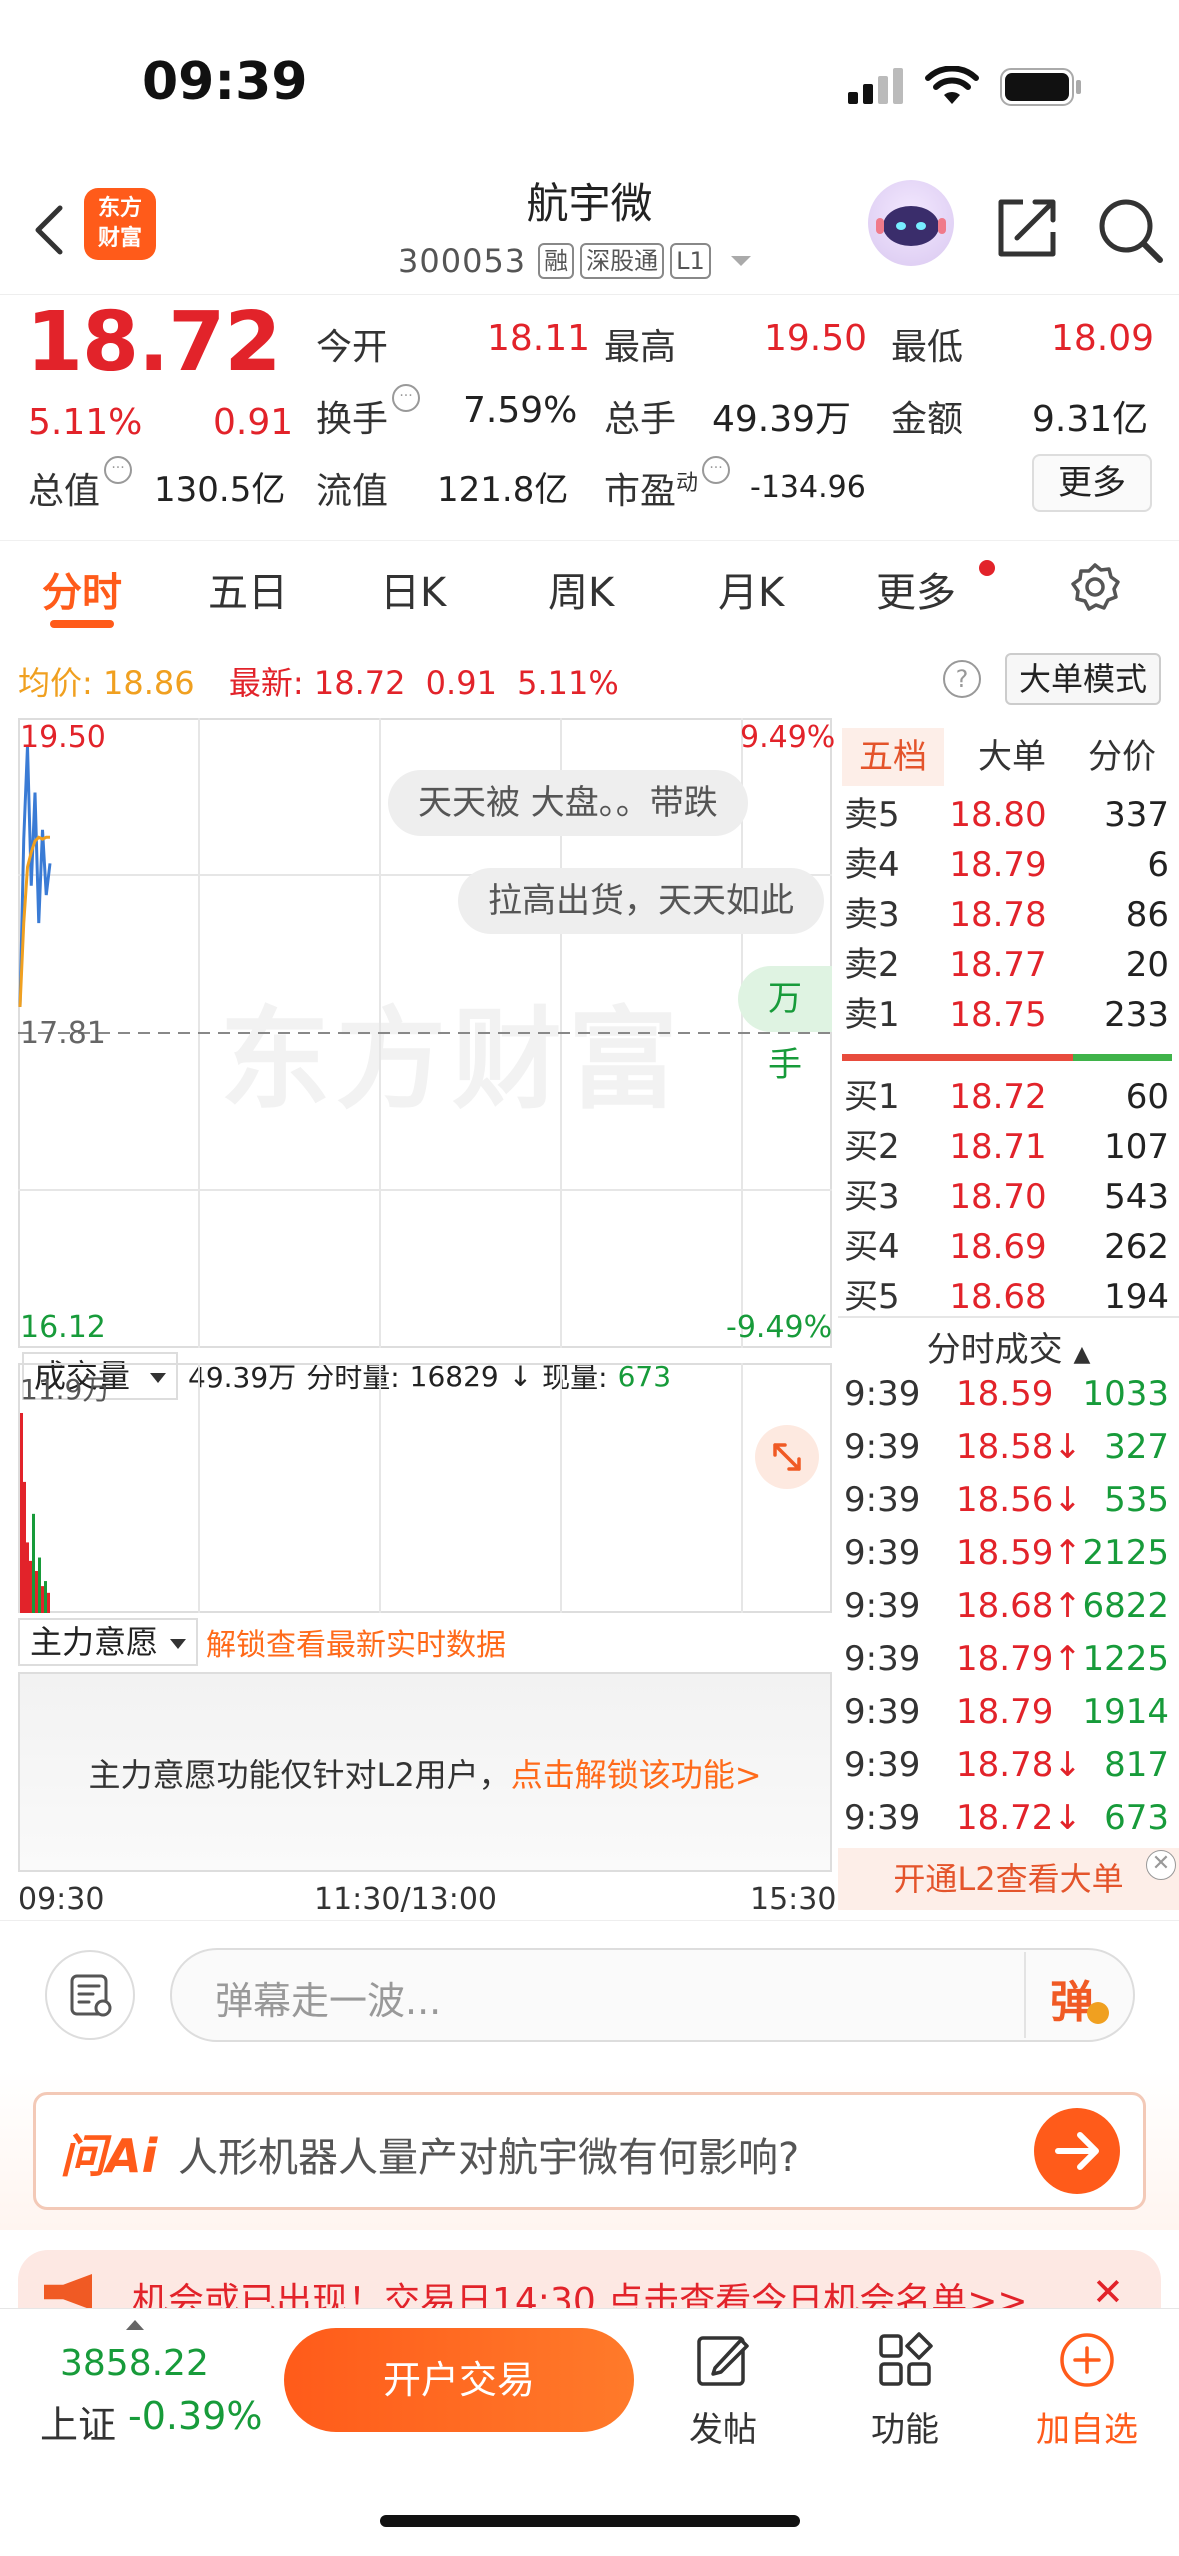 The image size is (1179, 2556). What do you see at coordinates (1008, 1879) in the screenshot?
I see `open-l2-banner: 开通L2查看大单` at bounding box center [1008, 1879].